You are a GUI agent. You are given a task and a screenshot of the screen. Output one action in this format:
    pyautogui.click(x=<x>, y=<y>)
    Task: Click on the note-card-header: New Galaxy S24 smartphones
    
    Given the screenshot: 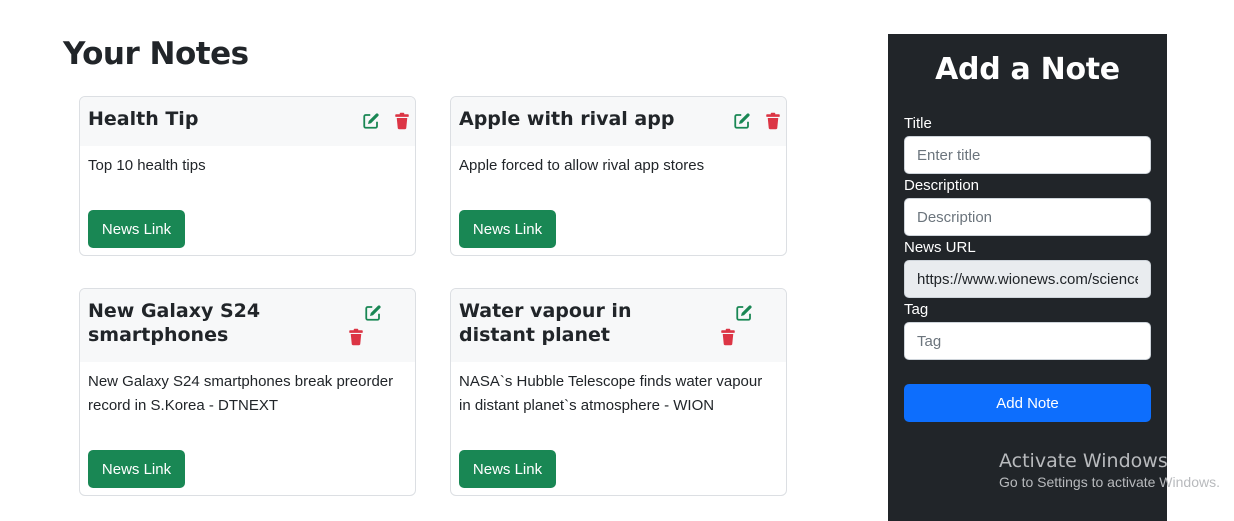 What is the action you would take?
    pyautogui.click(x=247, y=325)
    